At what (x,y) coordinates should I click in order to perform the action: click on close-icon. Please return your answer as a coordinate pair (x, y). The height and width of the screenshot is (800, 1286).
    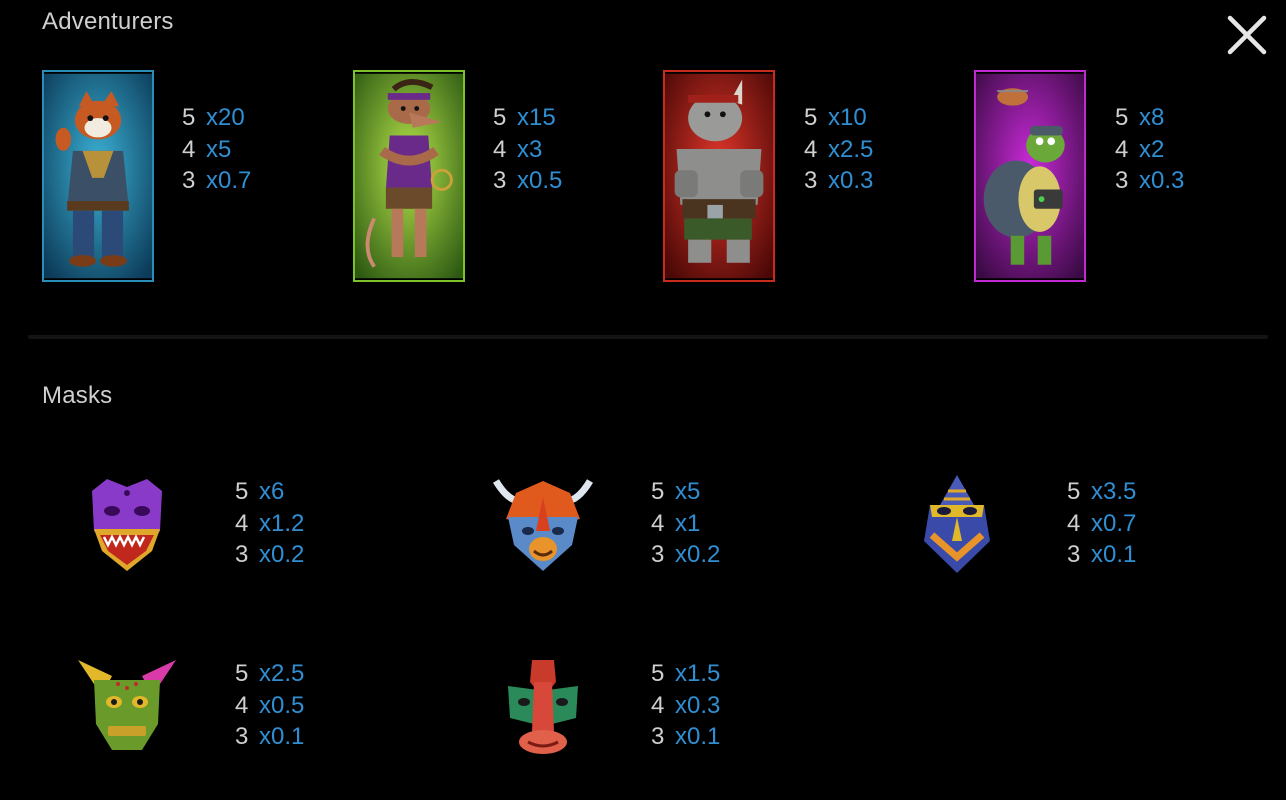
    Looking at the image, I should click on (1247, 35).